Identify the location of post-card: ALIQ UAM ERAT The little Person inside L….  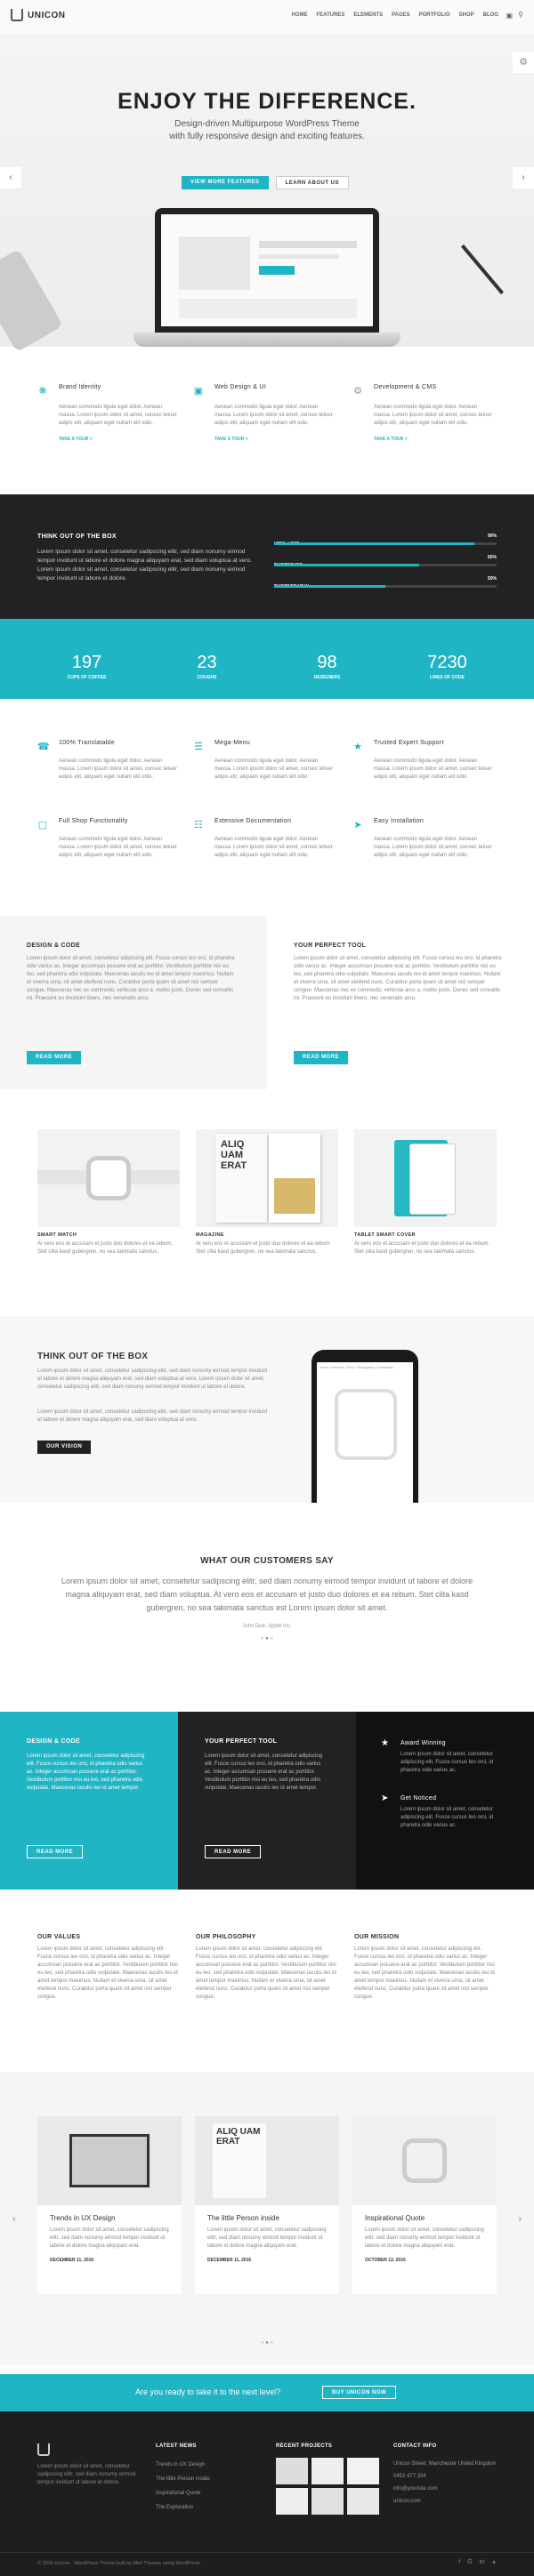
(267, 2205).